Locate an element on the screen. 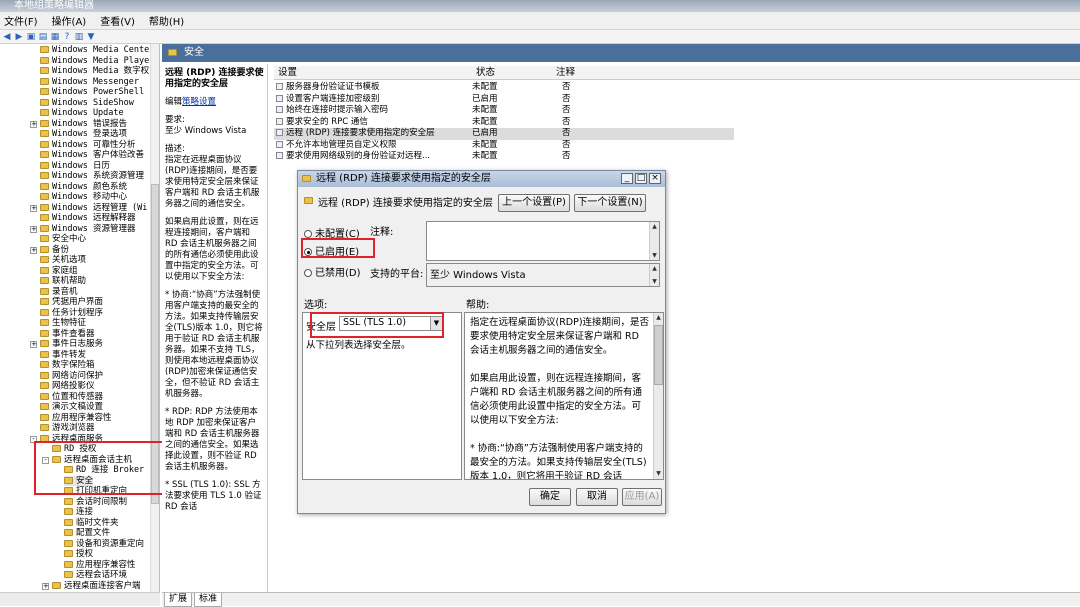 The image size is (1080, 607). tree-item: 关机选项 is located at coordinates (63, 260).